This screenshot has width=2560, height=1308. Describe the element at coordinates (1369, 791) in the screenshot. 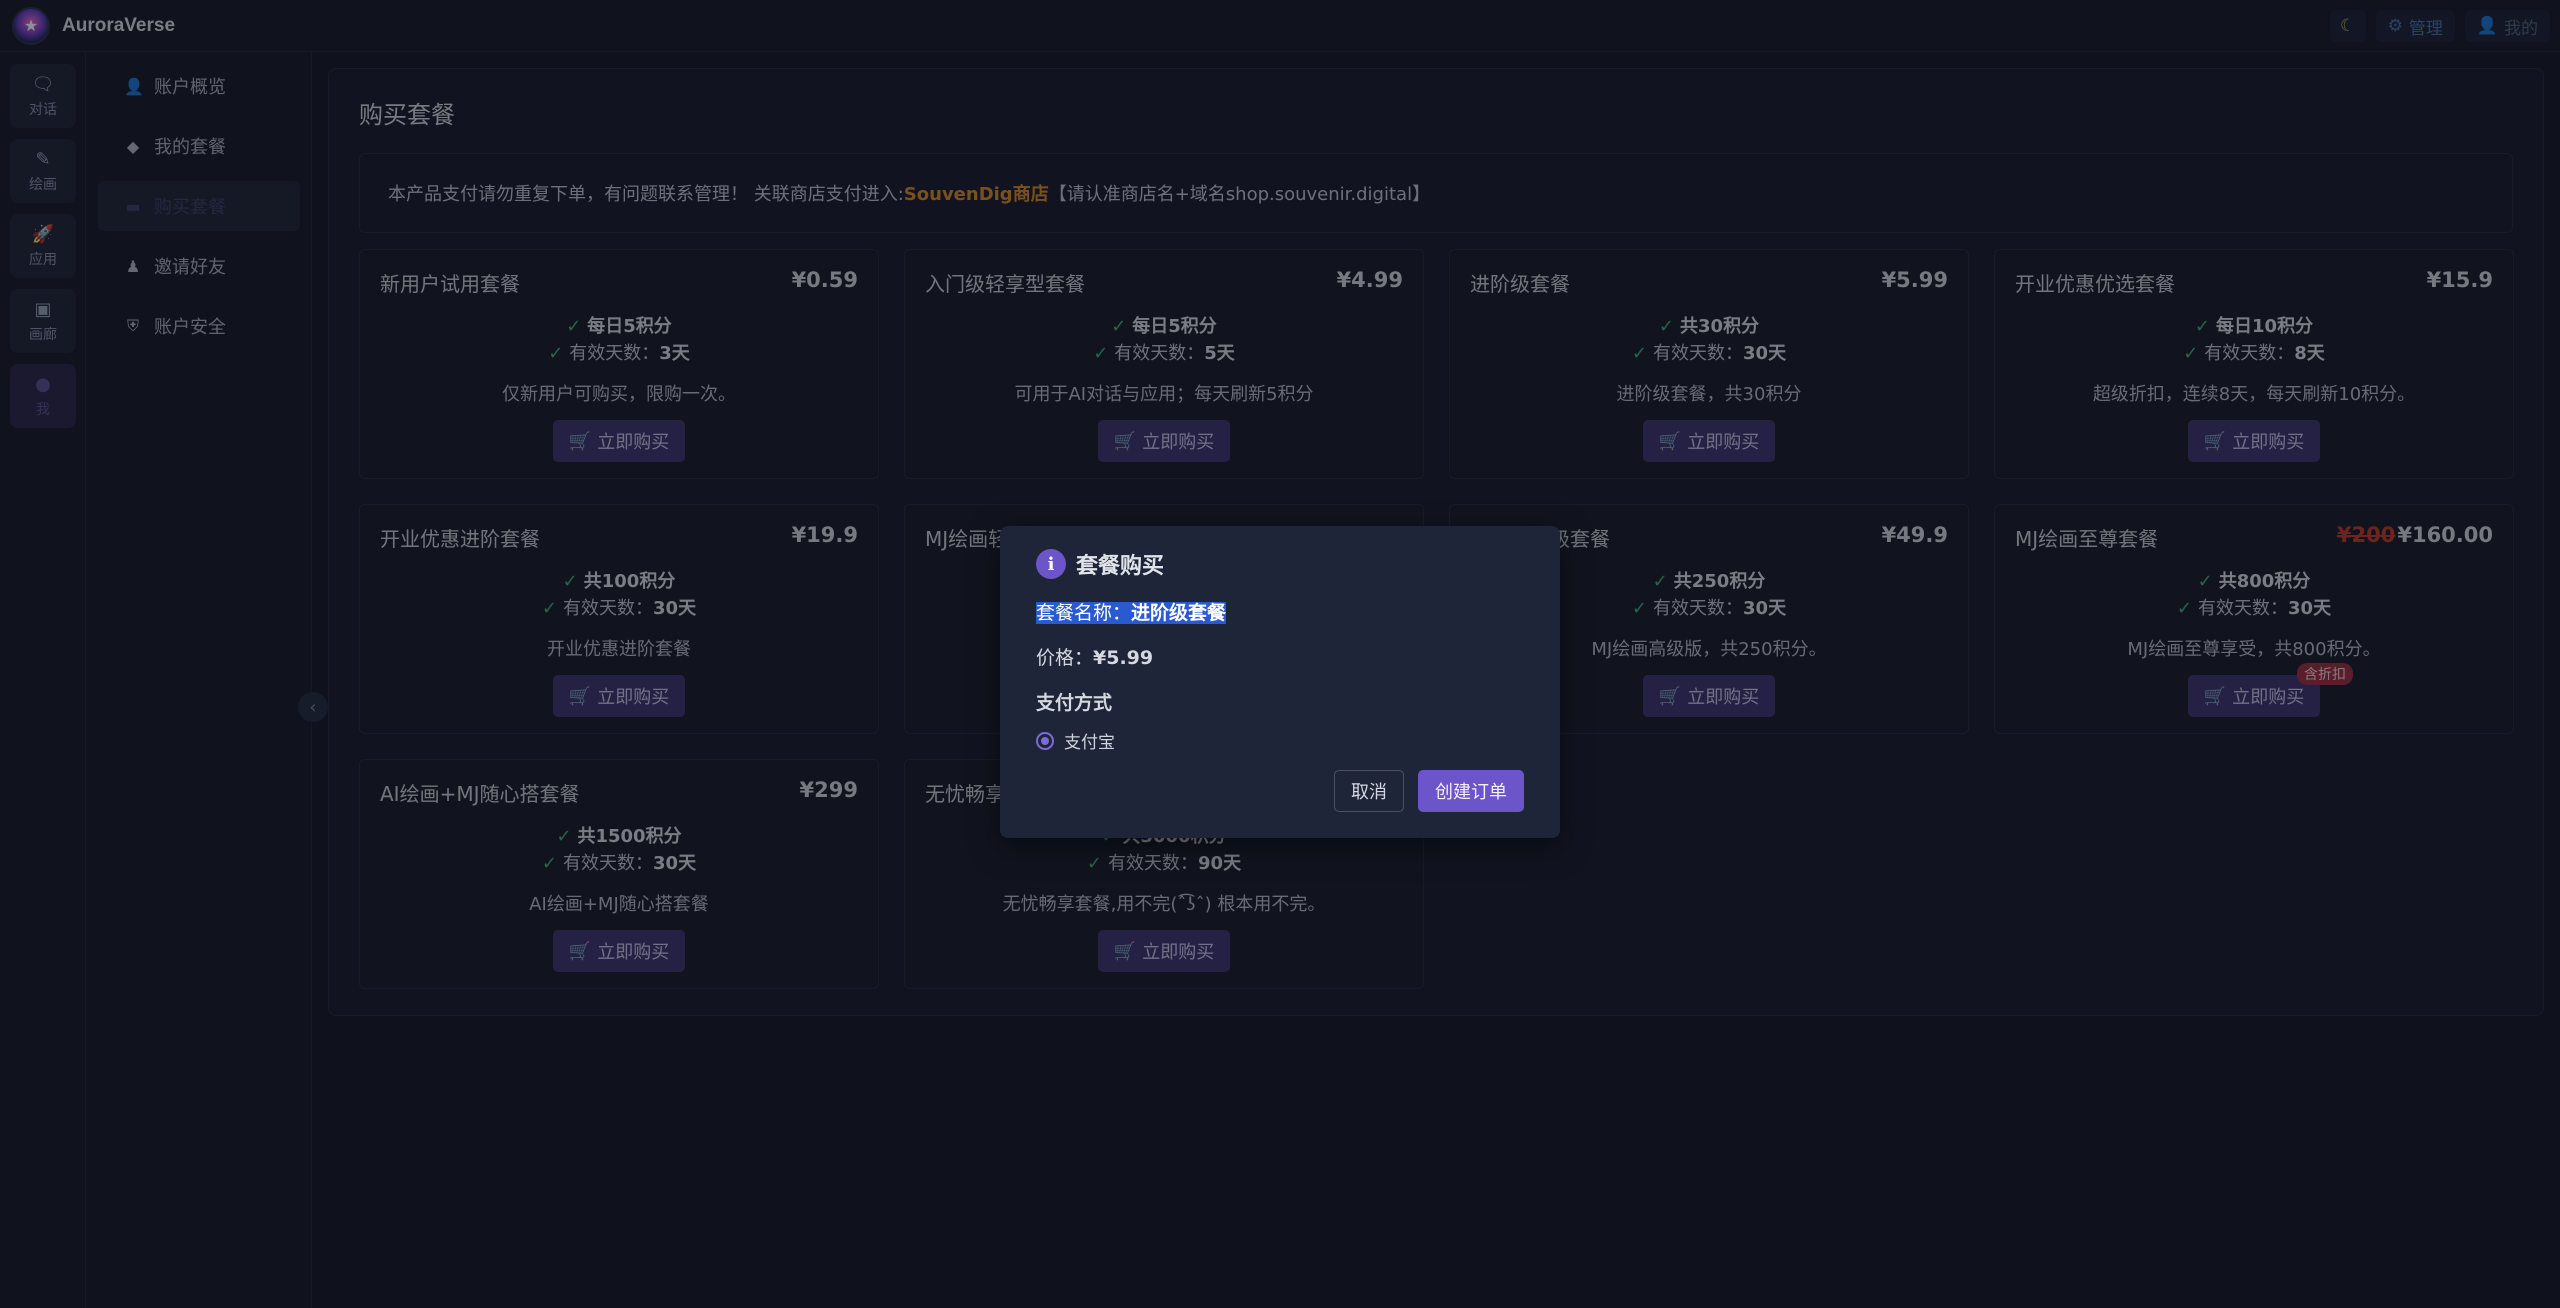

I see `cancel-button: 取消` at that location.